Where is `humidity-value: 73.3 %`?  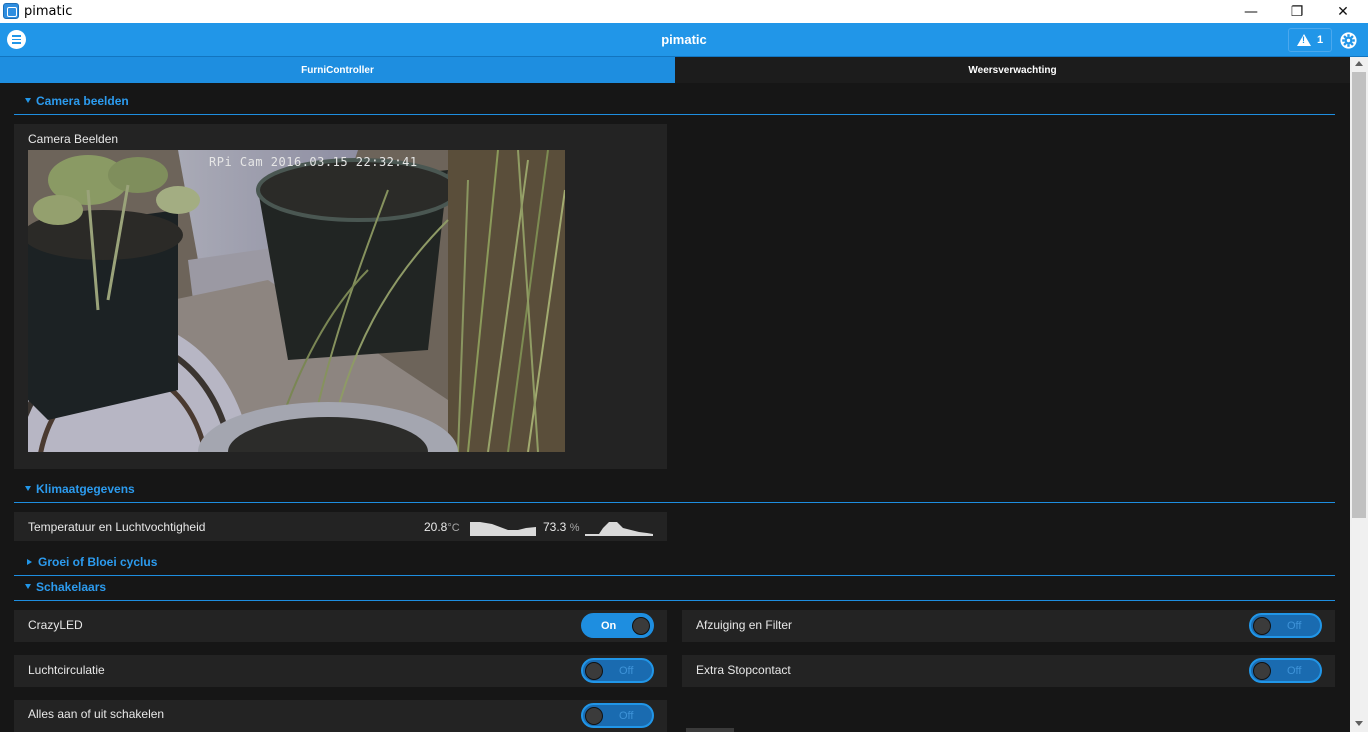
humidity-value: 73.3 % is located at coordinates (561, 527).